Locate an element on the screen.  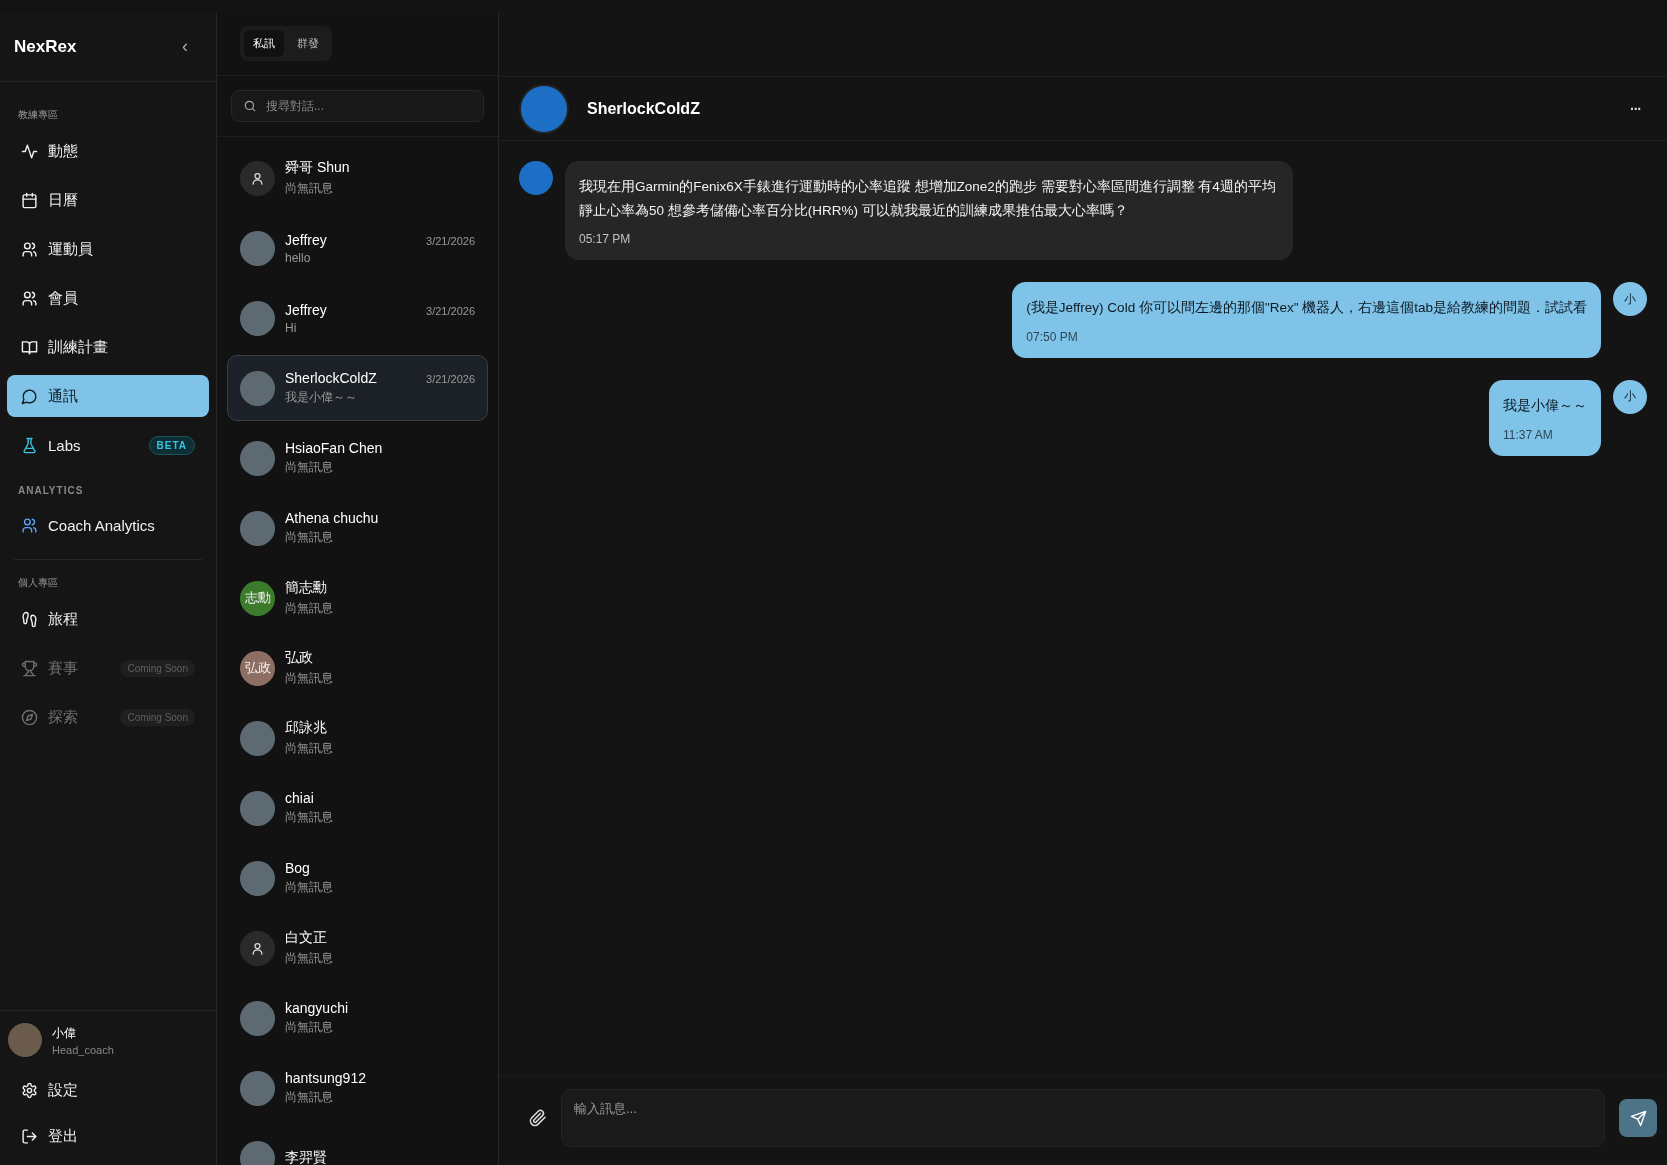
conversation-item: Athena chuchu 尚無訊息 is located at coordinates (357, 528).